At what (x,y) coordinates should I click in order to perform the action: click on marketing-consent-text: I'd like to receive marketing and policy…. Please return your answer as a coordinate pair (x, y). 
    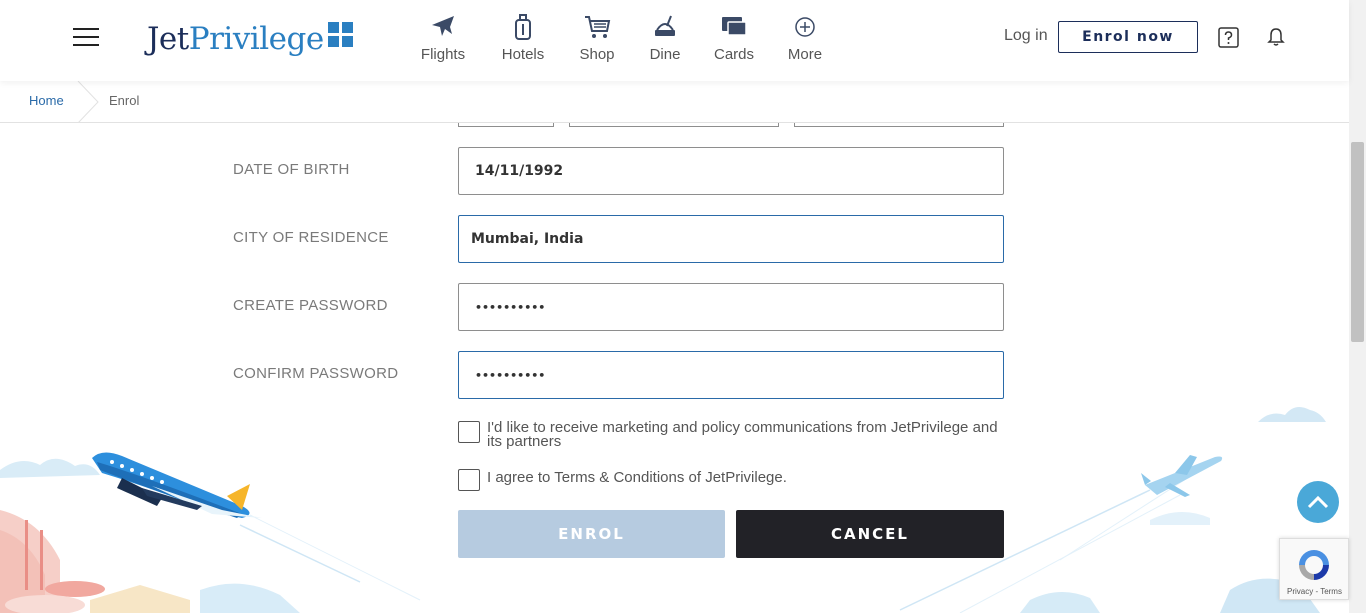
    Looking at the image, I should click on (742, 434).